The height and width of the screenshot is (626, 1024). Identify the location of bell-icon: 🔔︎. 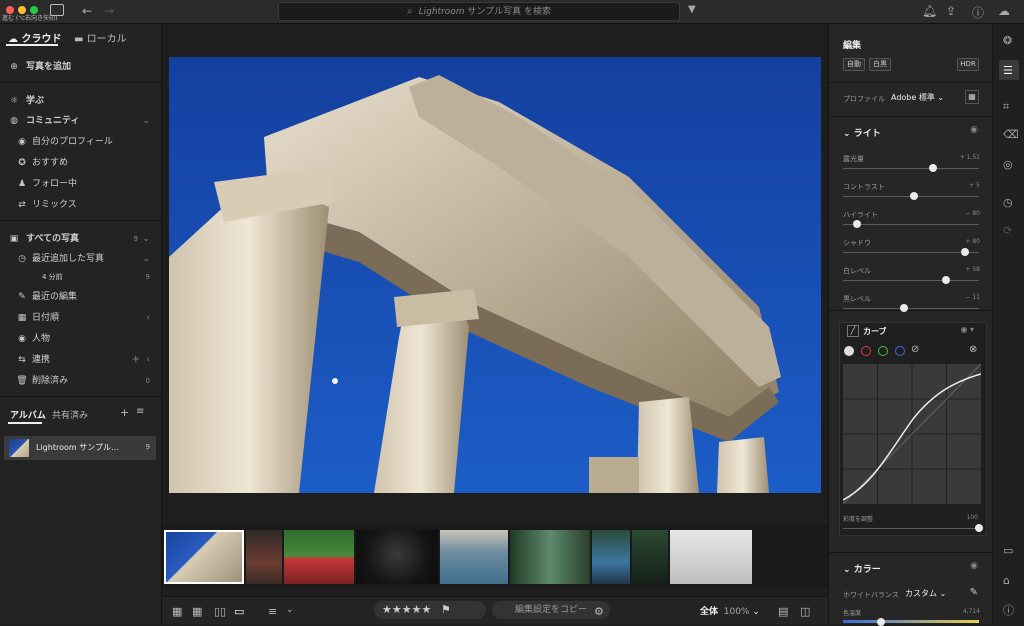
(929, 11).